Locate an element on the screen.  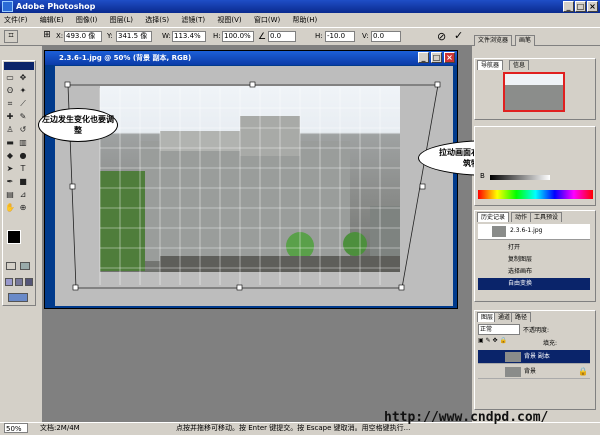
magic-wand-icon: ✦ is located at coordinates (23, 91).